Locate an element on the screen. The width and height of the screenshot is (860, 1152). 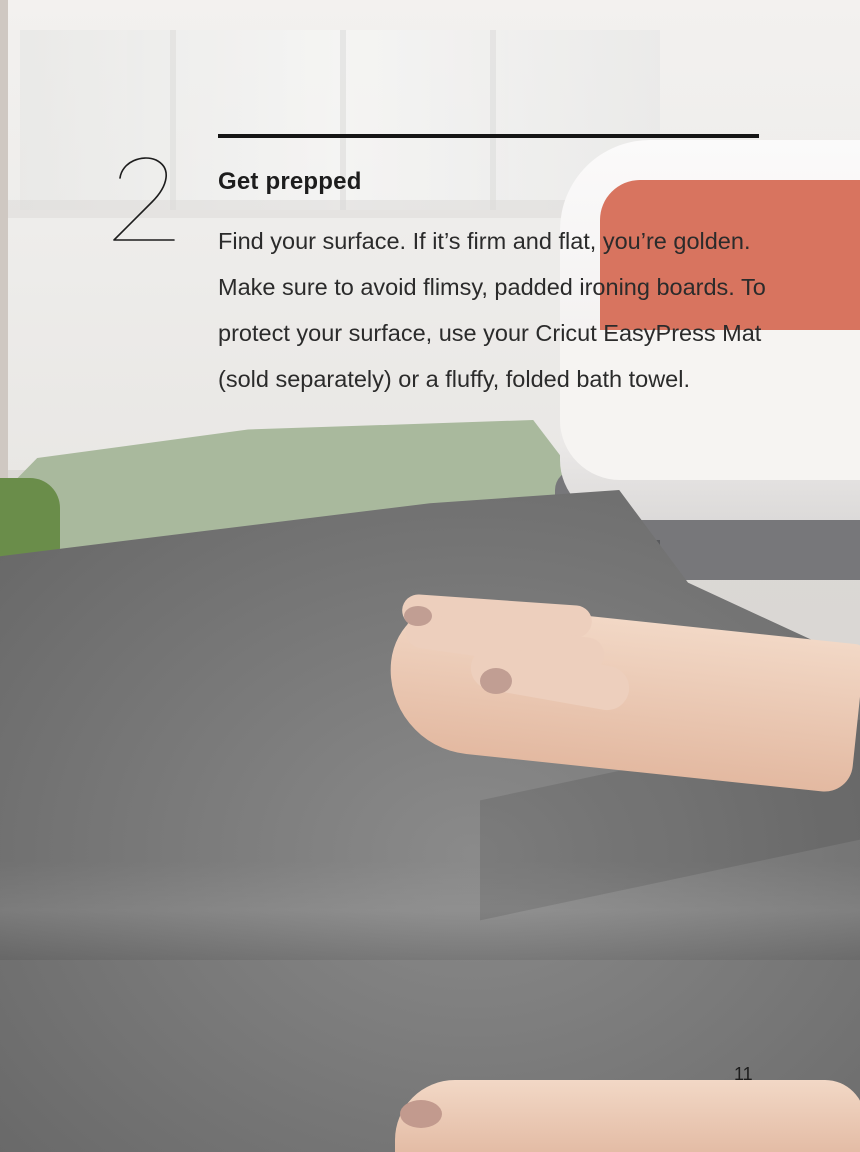
hand-bottom is located at coordinates (627, 1116).